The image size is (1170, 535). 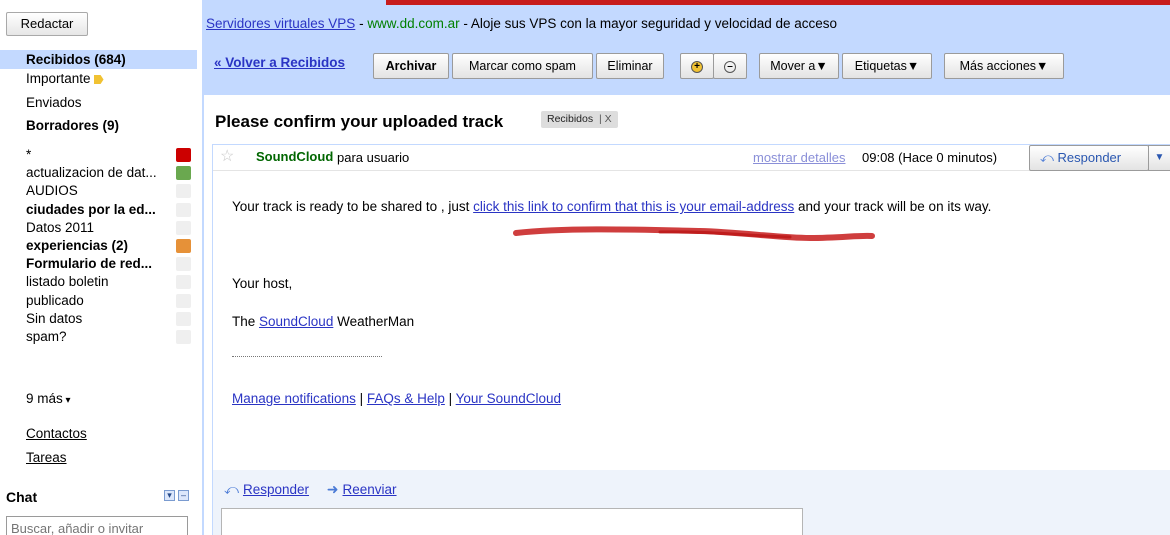 What do you see at coordinates (109, 155) in the screenshot?
I see `label-item: *` at bounding box center [109, 155].